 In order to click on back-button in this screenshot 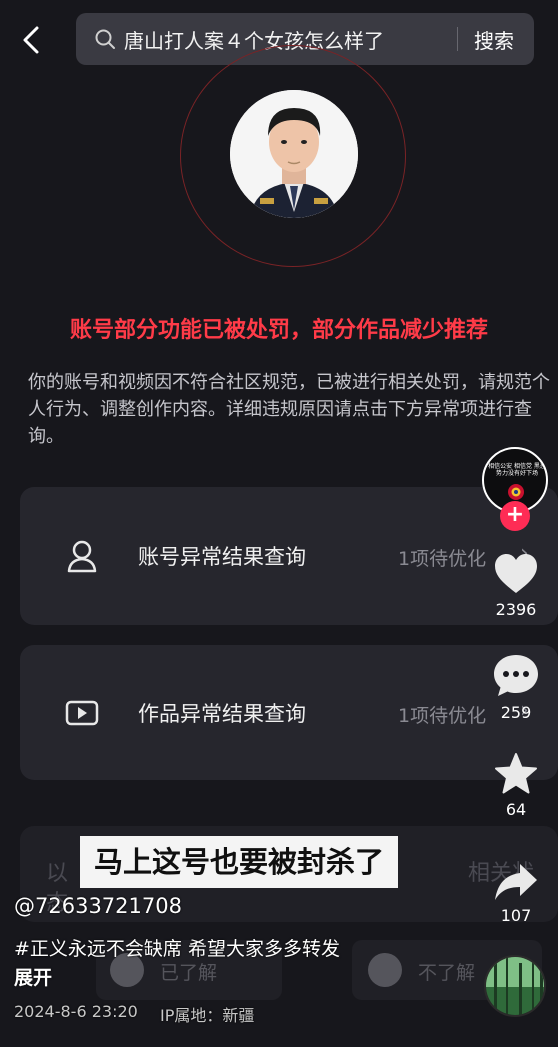, I will do `click(31, 40)`.